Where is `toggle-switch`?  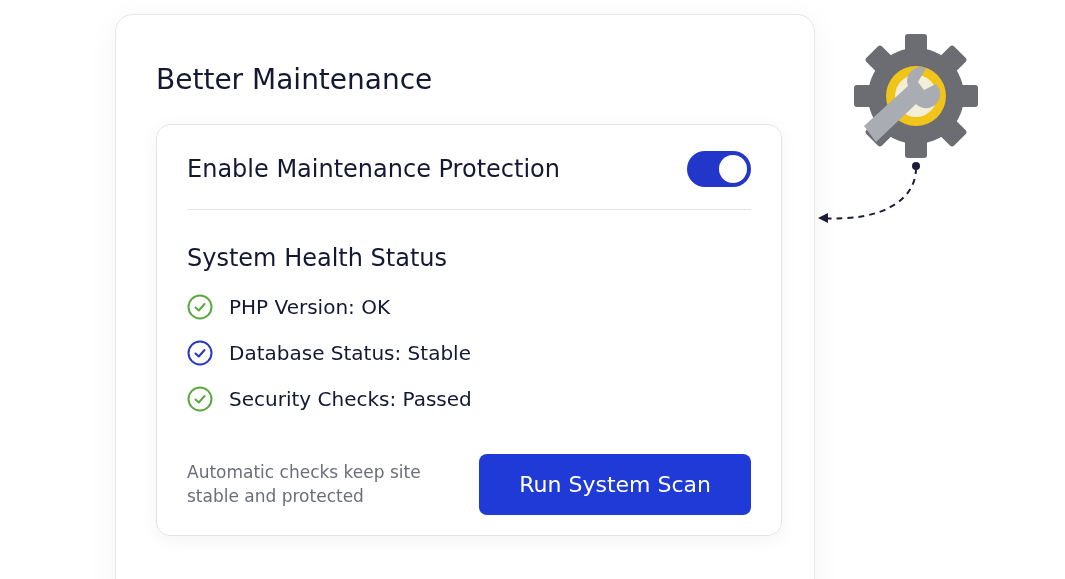 toggle-switch is located at coordinates (719, 169).